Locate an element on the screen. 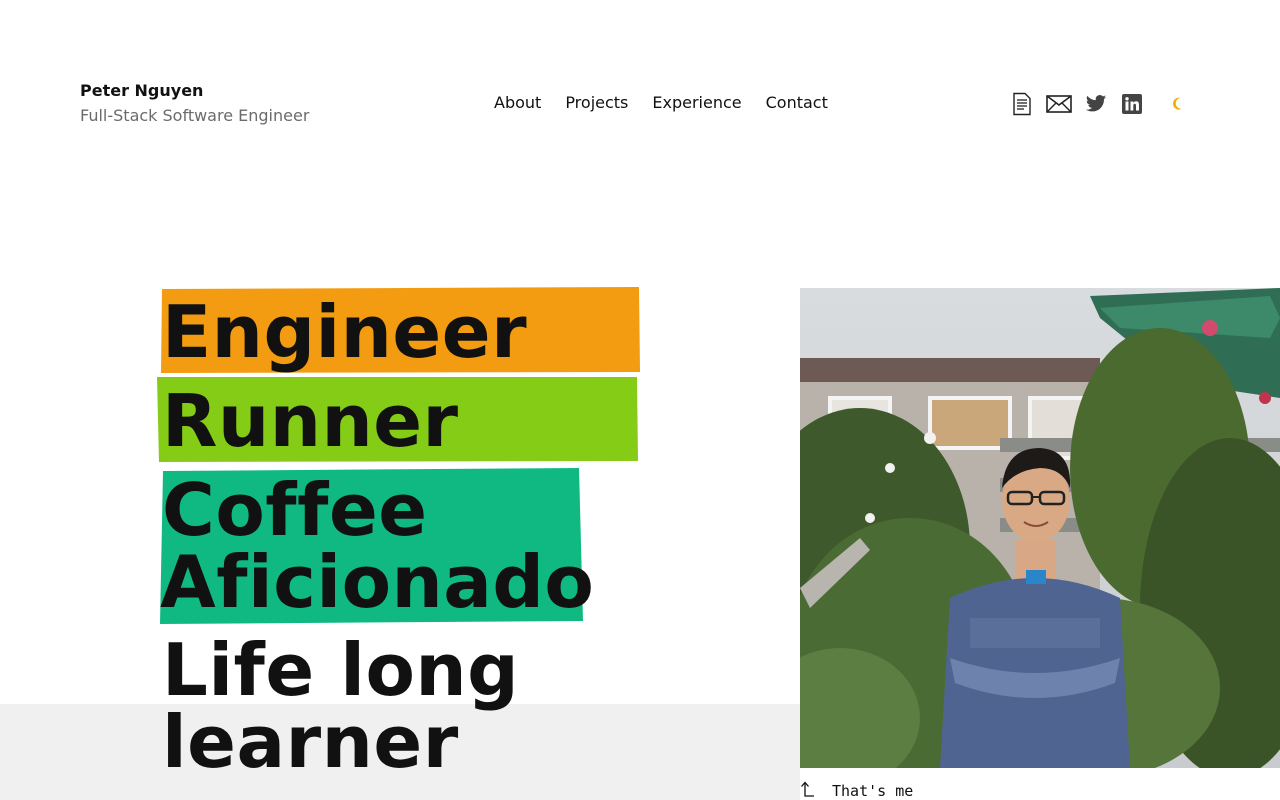  site-name: Peter Nguyen is located at coordinates (194, 91).